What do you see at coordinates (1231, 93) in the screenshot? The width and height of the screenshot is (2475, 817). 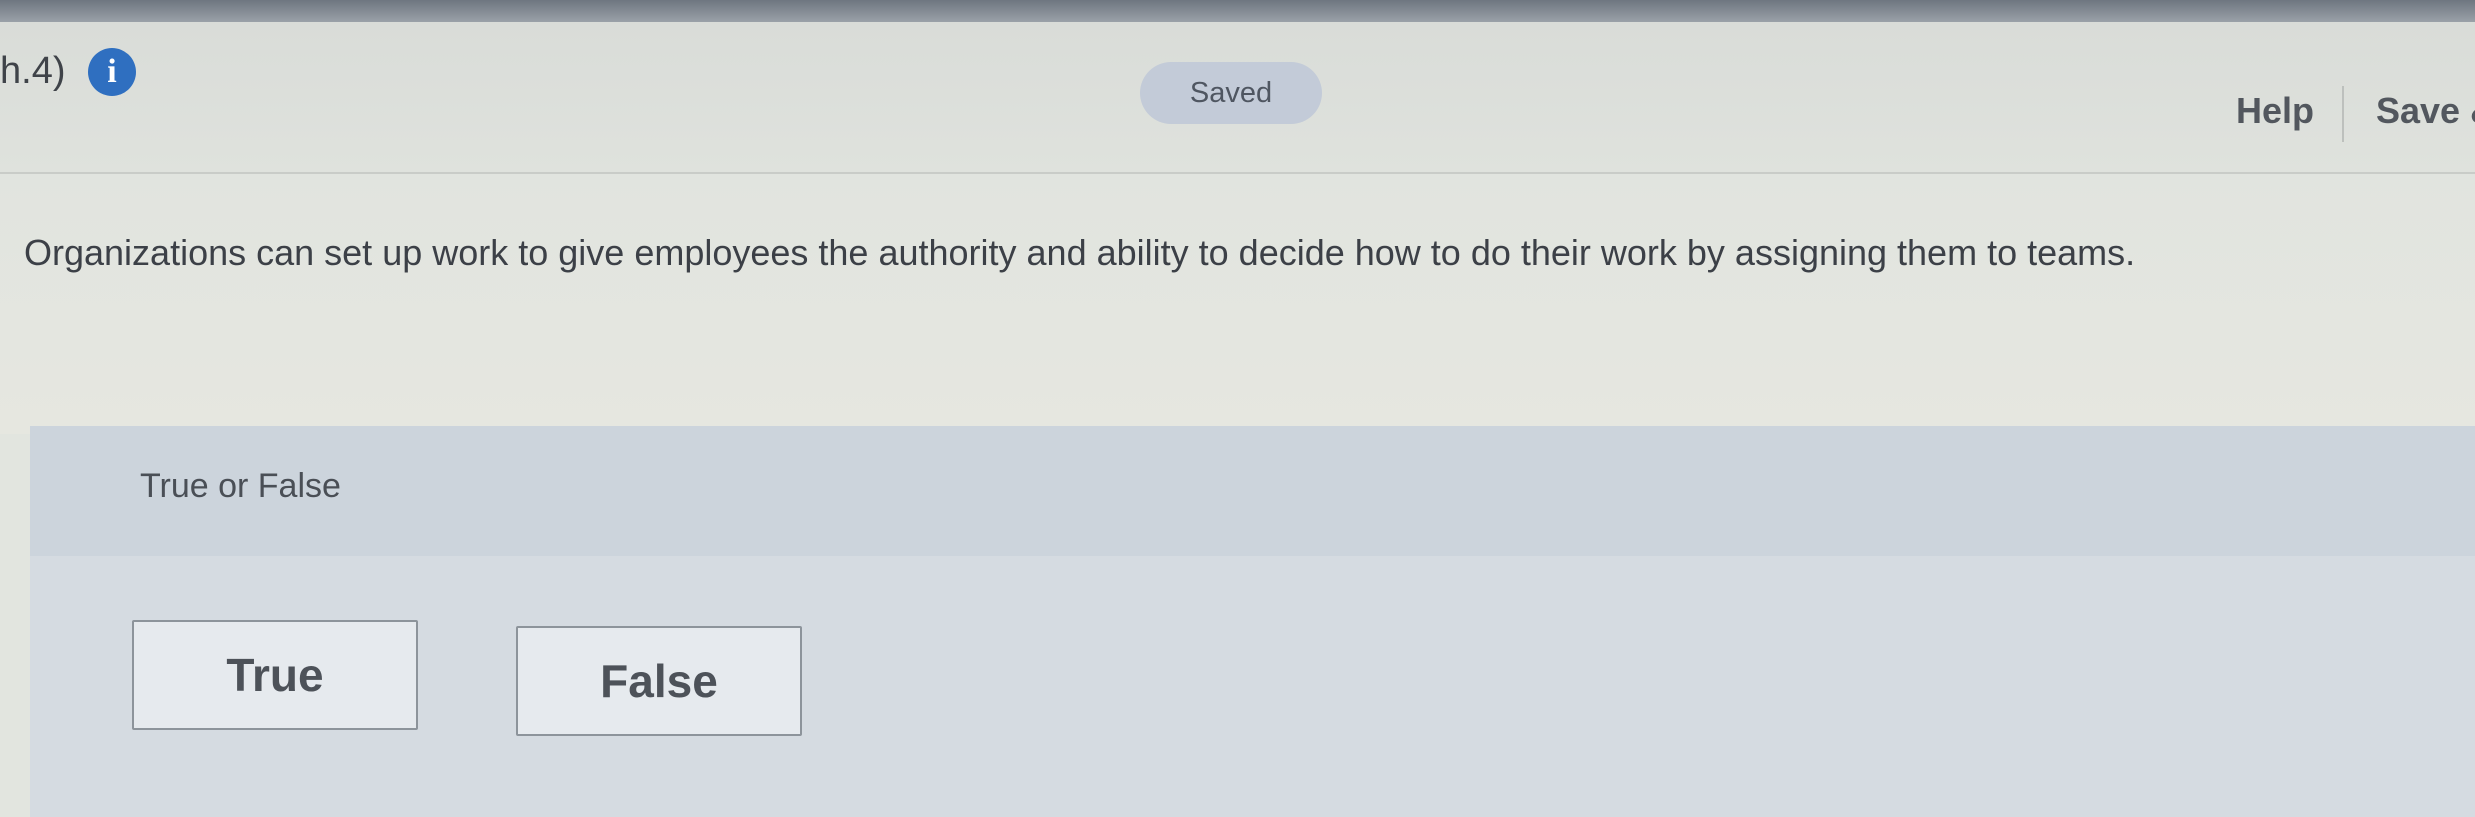 I see `saved-status-badge: Saved` at bounding box center [1231, 93].